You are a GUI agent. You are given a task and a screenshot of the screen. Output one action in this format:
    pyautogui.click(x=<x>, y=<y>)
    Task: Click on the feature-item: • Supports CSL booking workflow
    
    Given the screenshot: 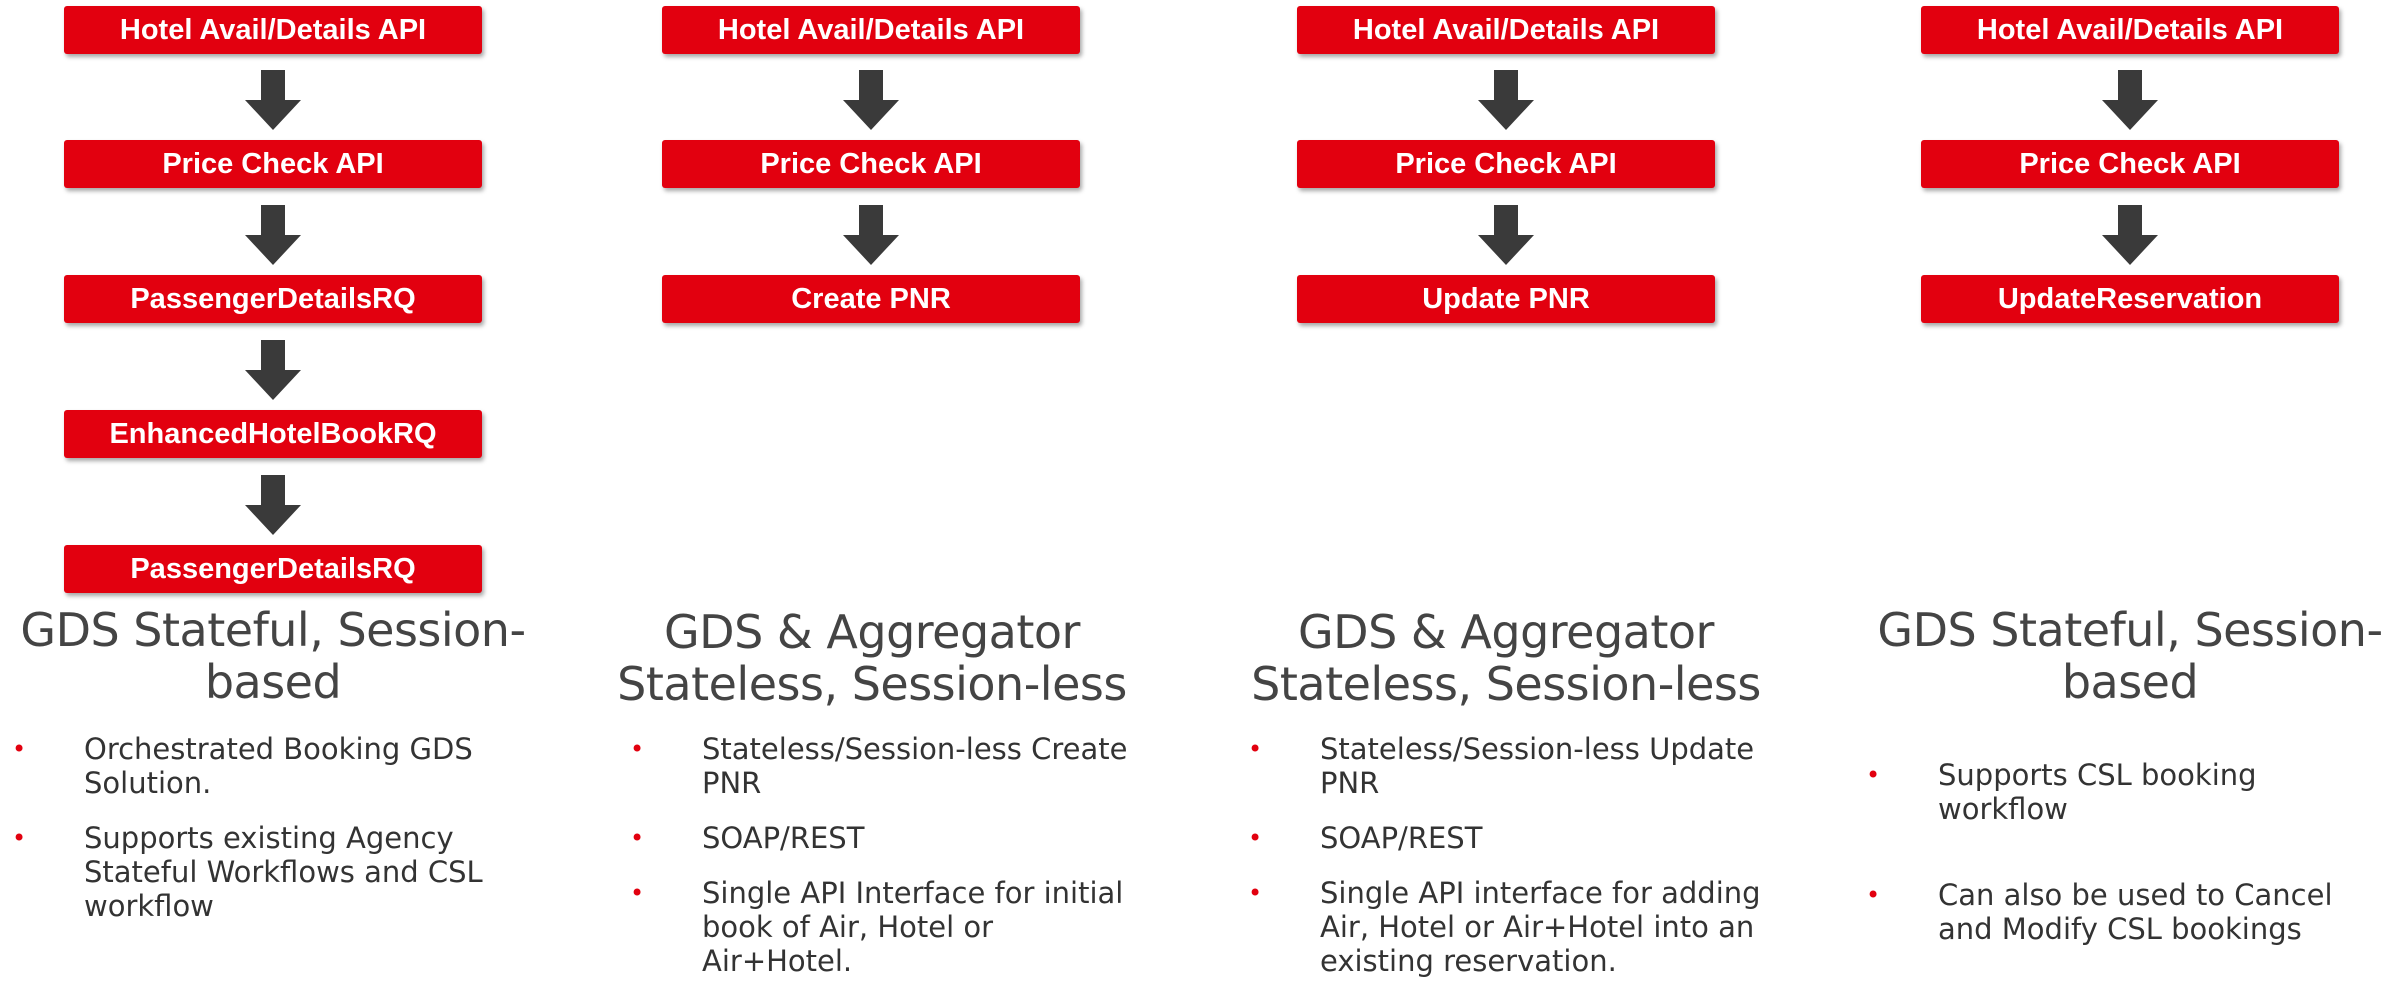 What is the action you would take?
    pyautogui.click(x=2124, y=792)
    